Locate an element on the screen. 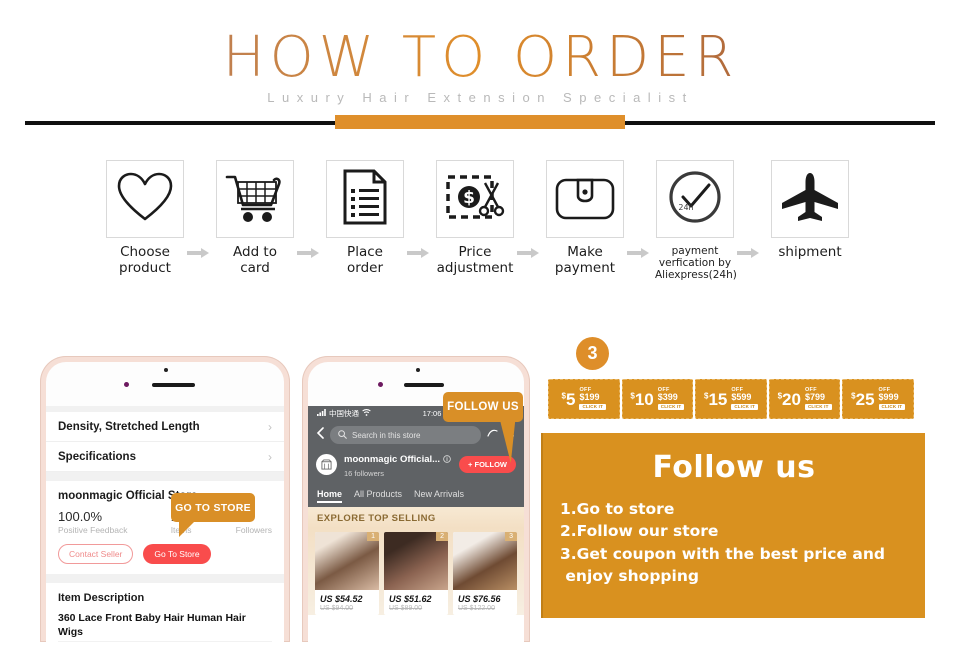  store-tabs: Home All Products New Arrivals is located at coordinates (416, 495).